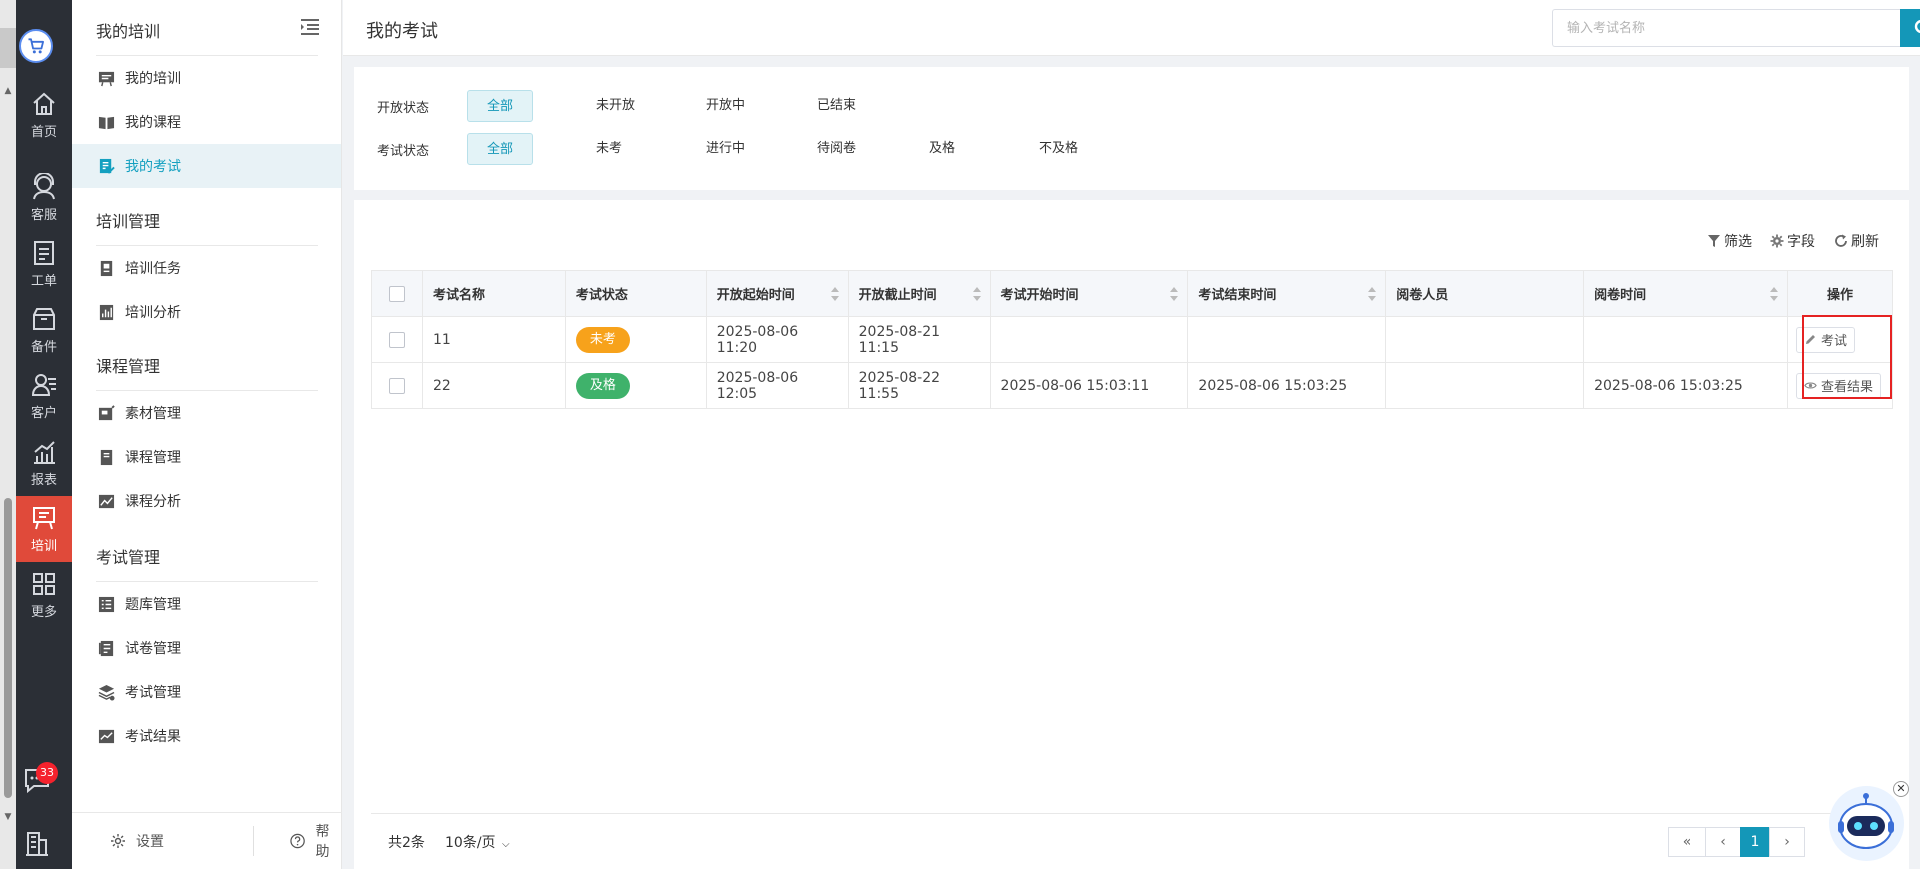 This screenshot has height=869, width=1920. Describe the element at coordinates (897, 295) in the screenshot. I see `column-label: 开放截止时间` at that location.